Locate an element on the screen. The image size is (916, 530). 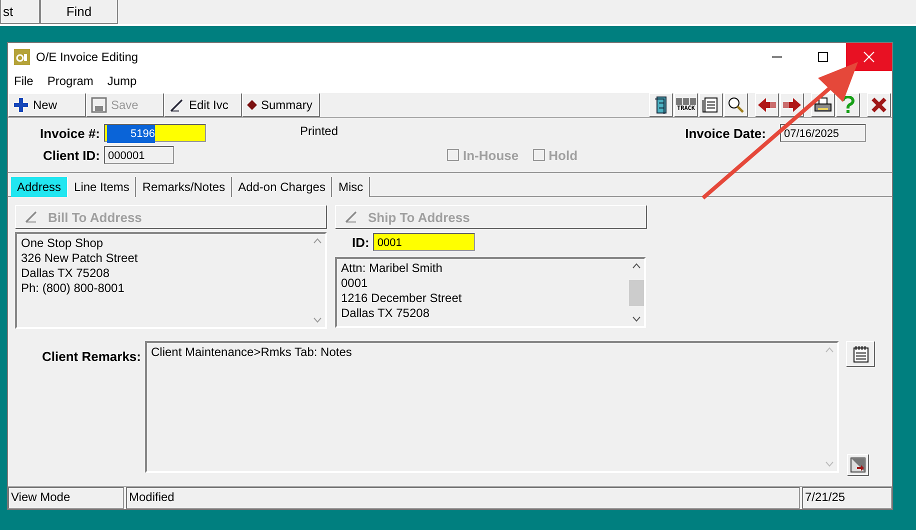
pen-icon is located at coordinates (177, 105).